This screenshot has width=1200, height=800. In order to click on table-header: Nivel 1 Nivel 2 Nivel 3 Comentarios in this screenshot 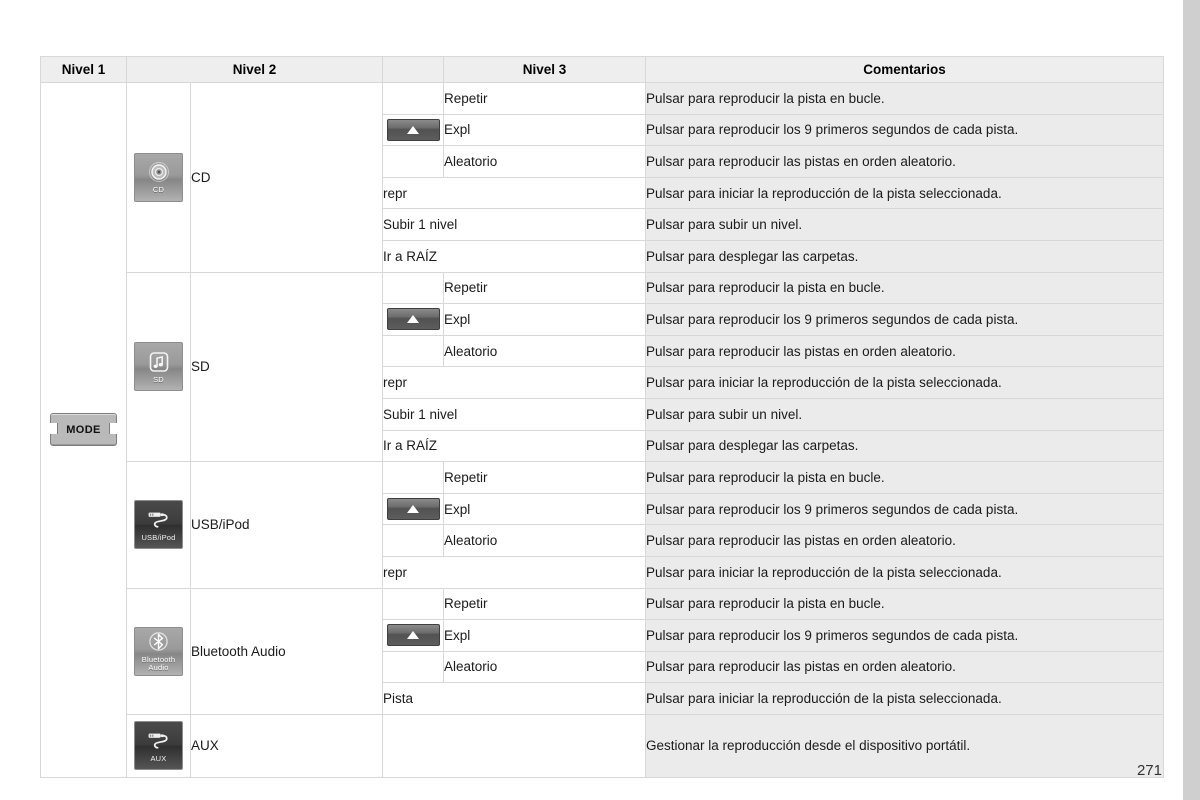, I will do `click(602, 69)`.